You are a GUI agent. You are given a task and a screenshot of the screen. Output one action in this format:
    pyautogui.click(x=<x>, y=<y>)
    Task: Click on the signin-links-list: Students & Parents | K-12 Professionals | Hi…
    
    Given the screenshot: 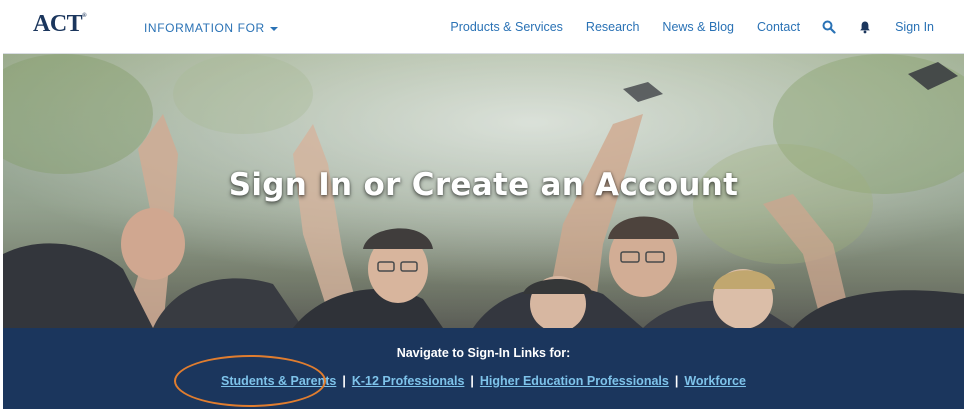 What is the action you would take?
    pyautogui.click(x=483, y=381)
    